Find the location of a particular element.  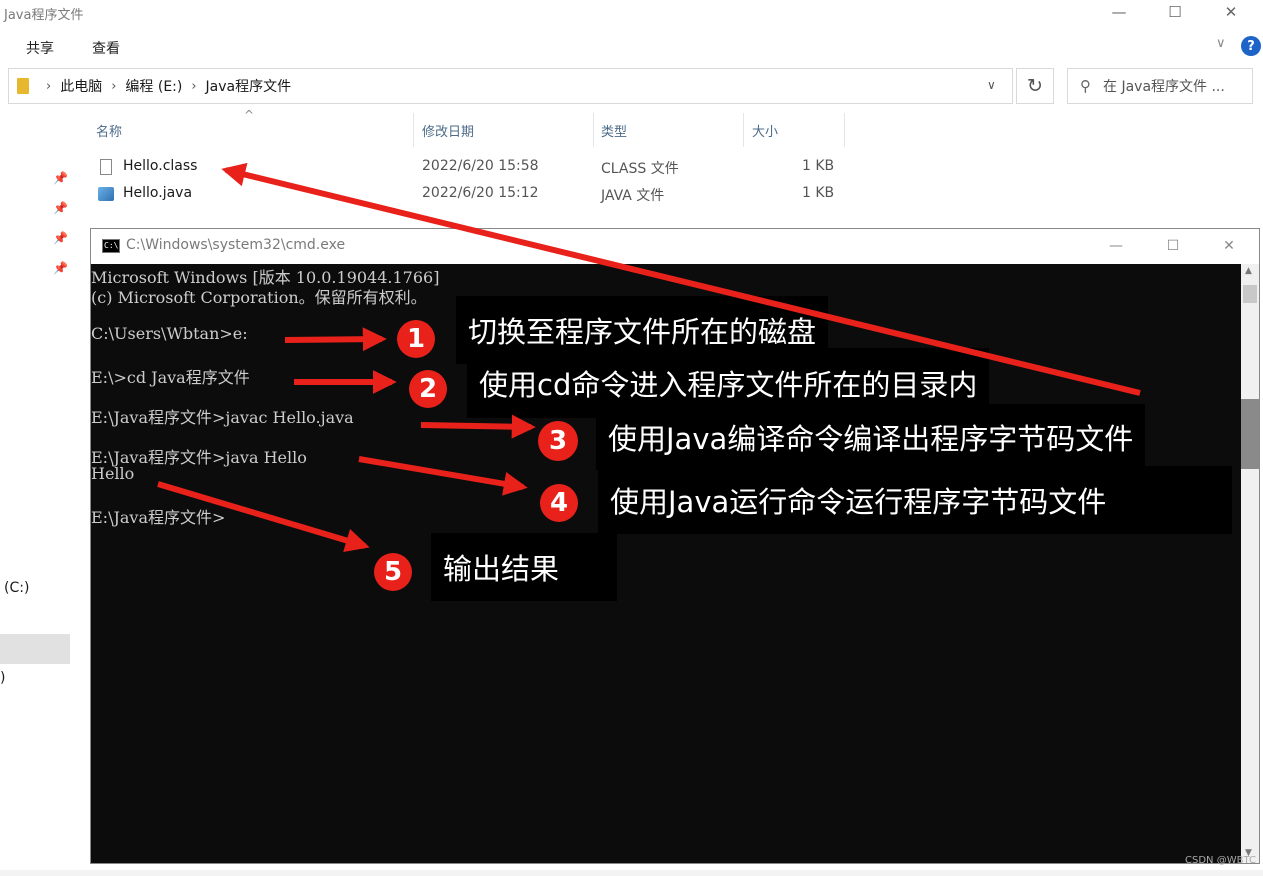

step-badge-1: 1 is located at coordinates (416, 339).